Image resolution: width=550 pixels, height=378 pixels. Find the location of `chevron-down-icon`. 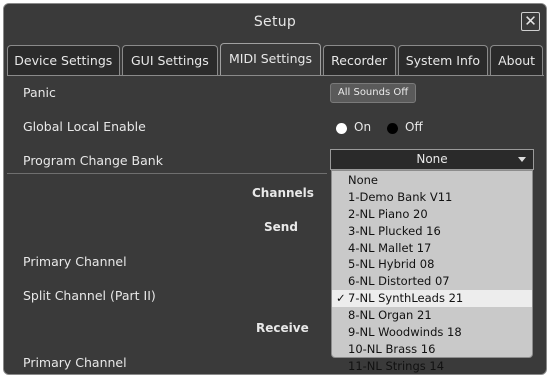

chevron-down-icon is located at coordinates (522, 159).